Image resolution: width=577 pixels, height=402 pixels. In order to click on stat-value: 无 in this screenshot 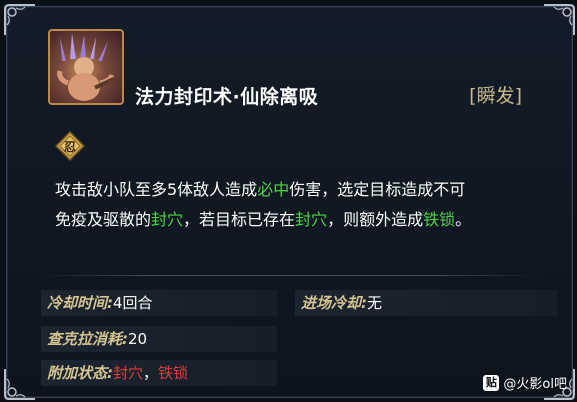, I will do `click(375, 303)`.